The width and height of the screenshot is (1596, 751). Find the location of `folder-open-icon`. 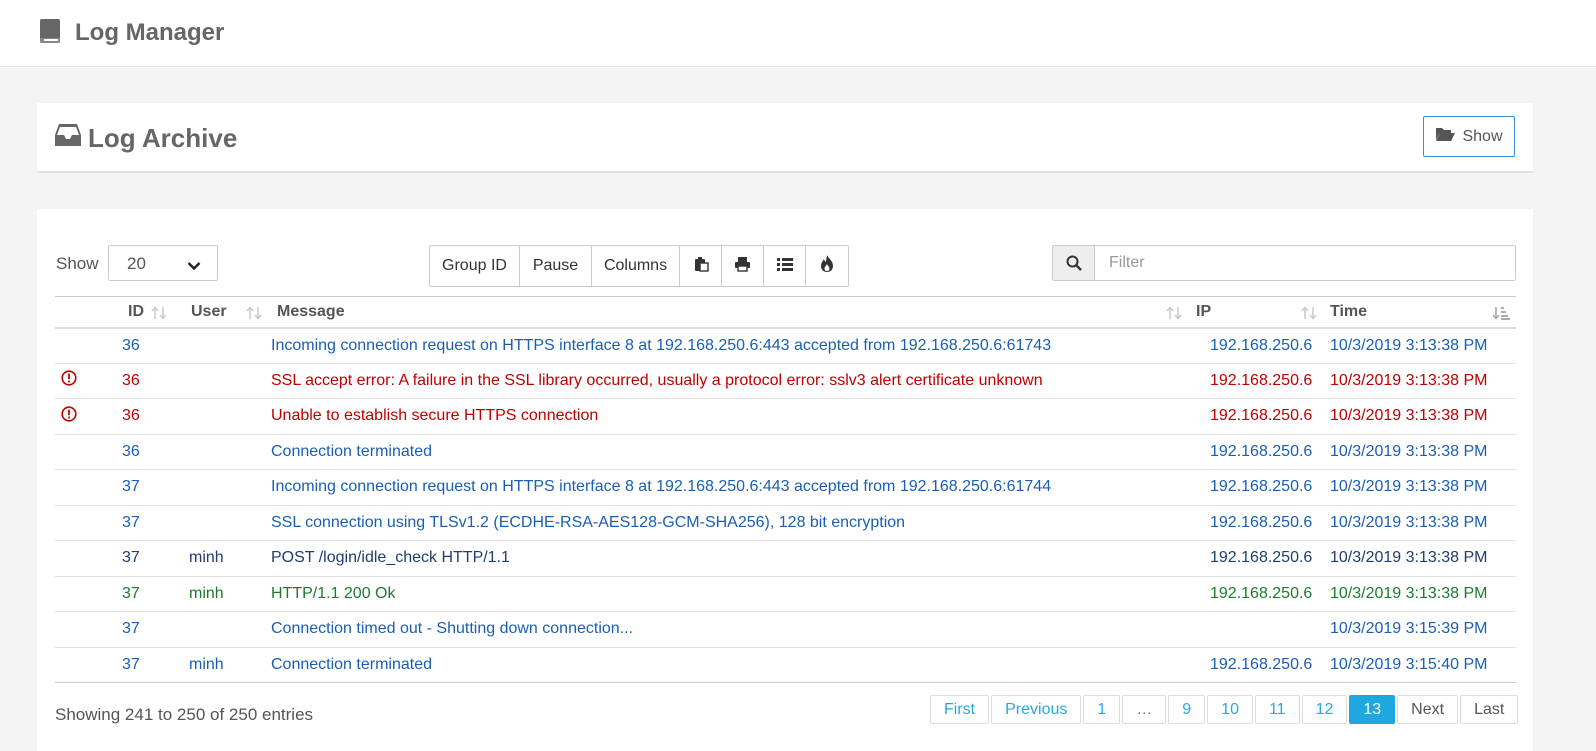

folder-open-icon is located at coordinates (1445, 136).